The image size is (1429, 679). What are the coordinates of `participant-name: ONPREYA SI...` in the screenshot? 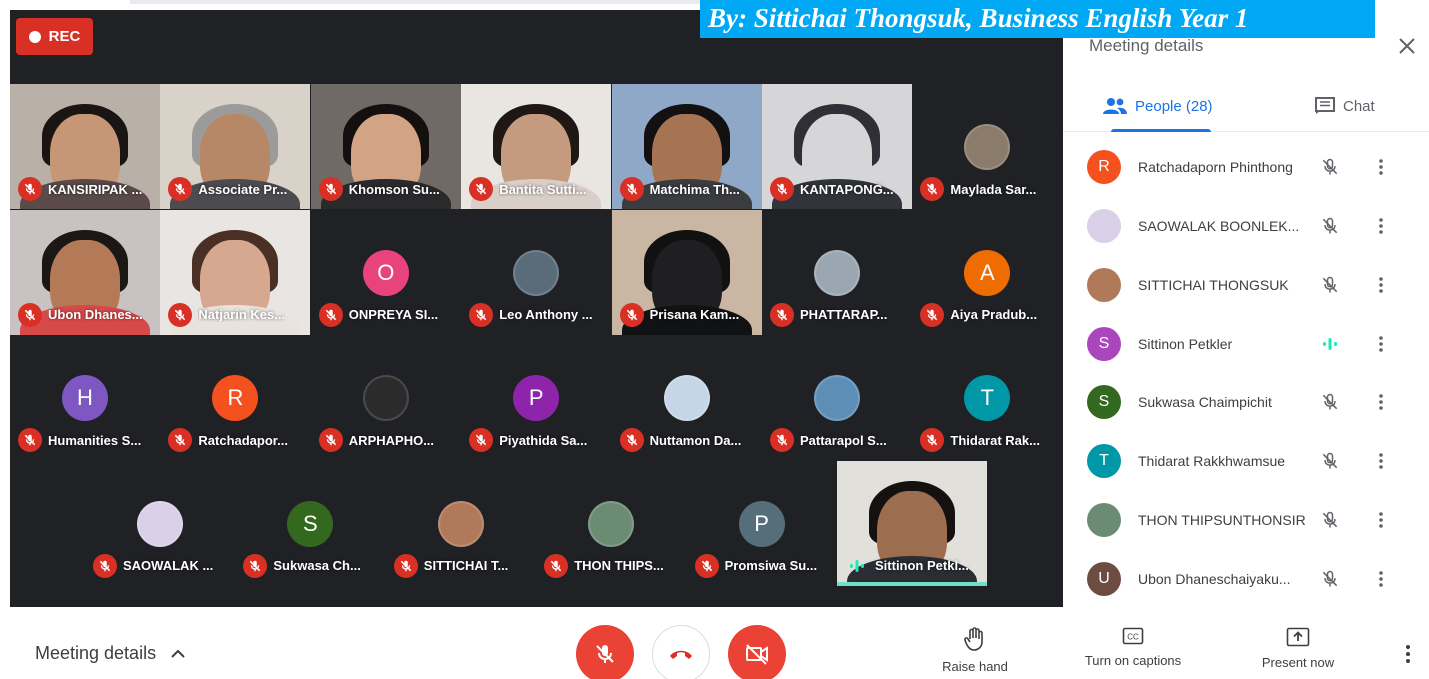 It's located at (393, 314).